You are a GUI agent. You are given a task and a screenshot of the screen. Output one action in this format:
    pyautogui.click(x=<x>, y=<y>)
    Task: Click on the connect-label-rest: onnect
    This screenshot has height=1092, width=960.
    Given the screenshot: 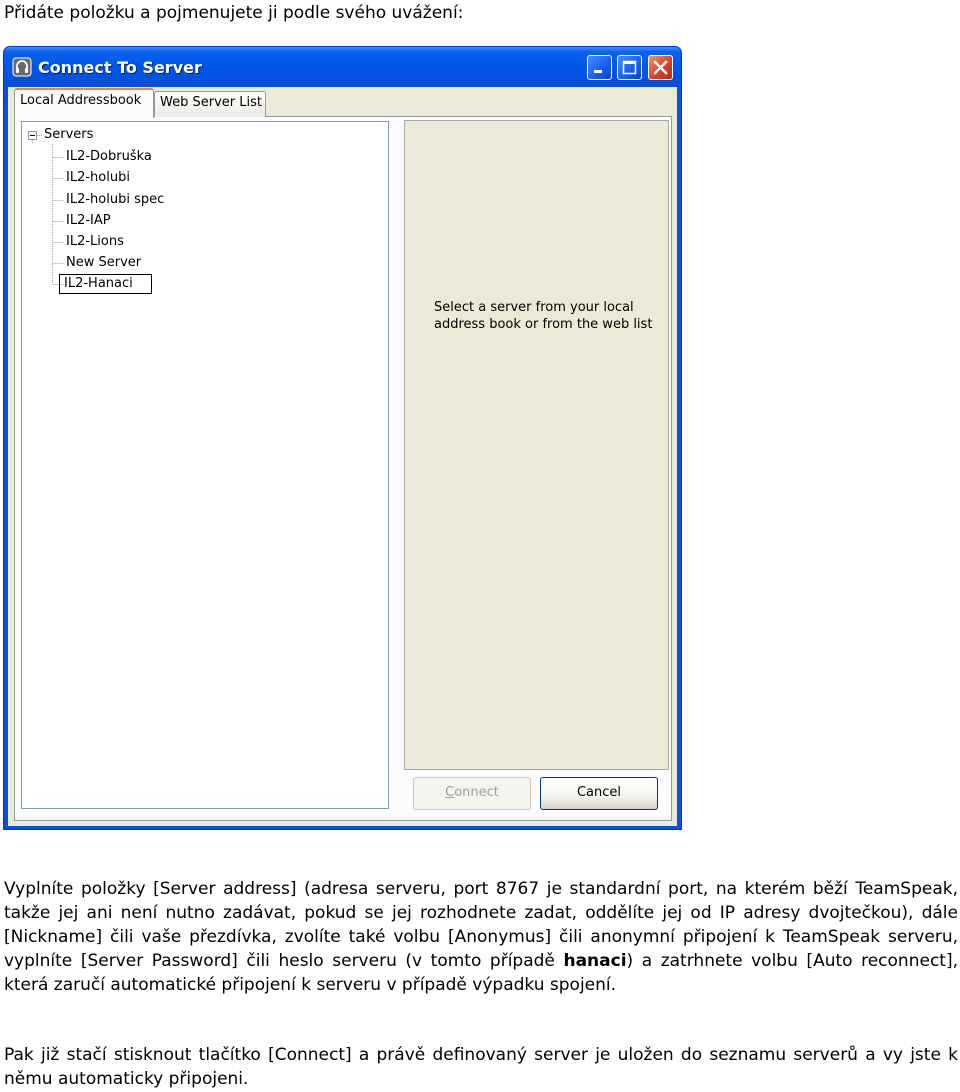 What is the action you would take?
    pyautogui.click(x=476, y=792)
    